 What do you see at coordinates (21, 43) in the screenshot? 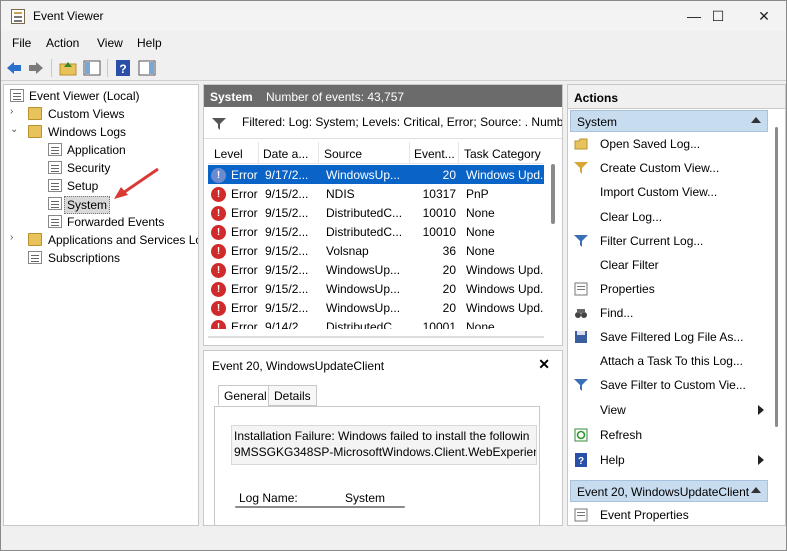
I see `menu-file: File` at bounding box center [21, 43].